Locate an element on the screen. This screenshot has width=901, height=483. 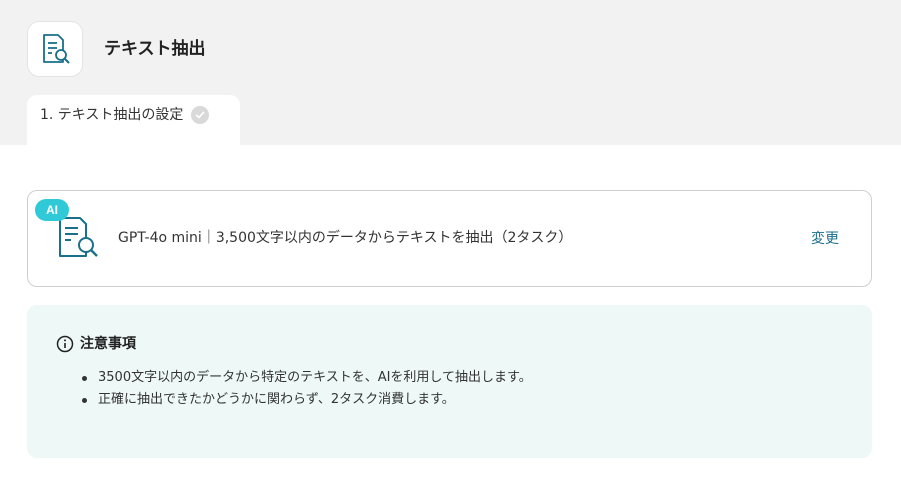
action-description: GPT-4o mini｜3,500文字以内のデータからテキストを抽出（2タスク） is located at coordinates (345, 238).